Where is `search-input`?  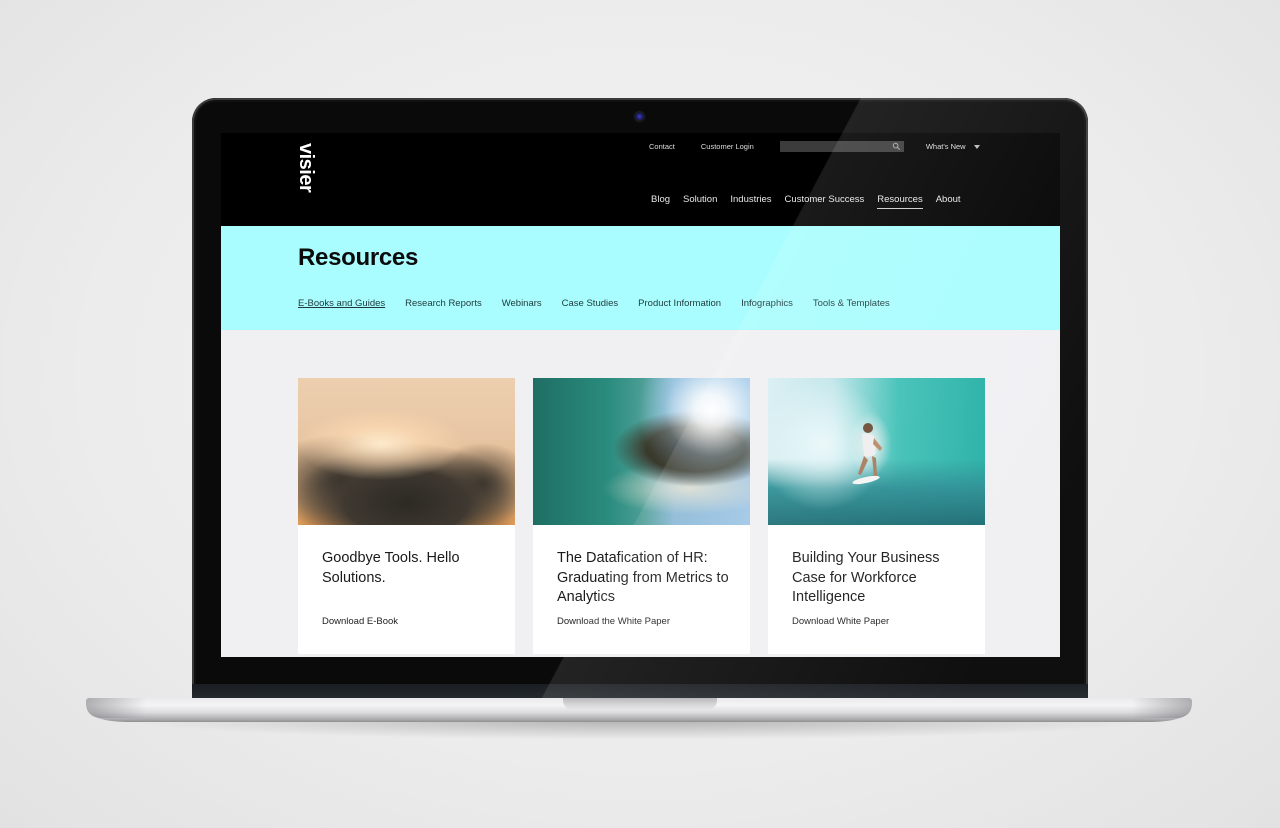 search-input is located at coordinates (838, 146).